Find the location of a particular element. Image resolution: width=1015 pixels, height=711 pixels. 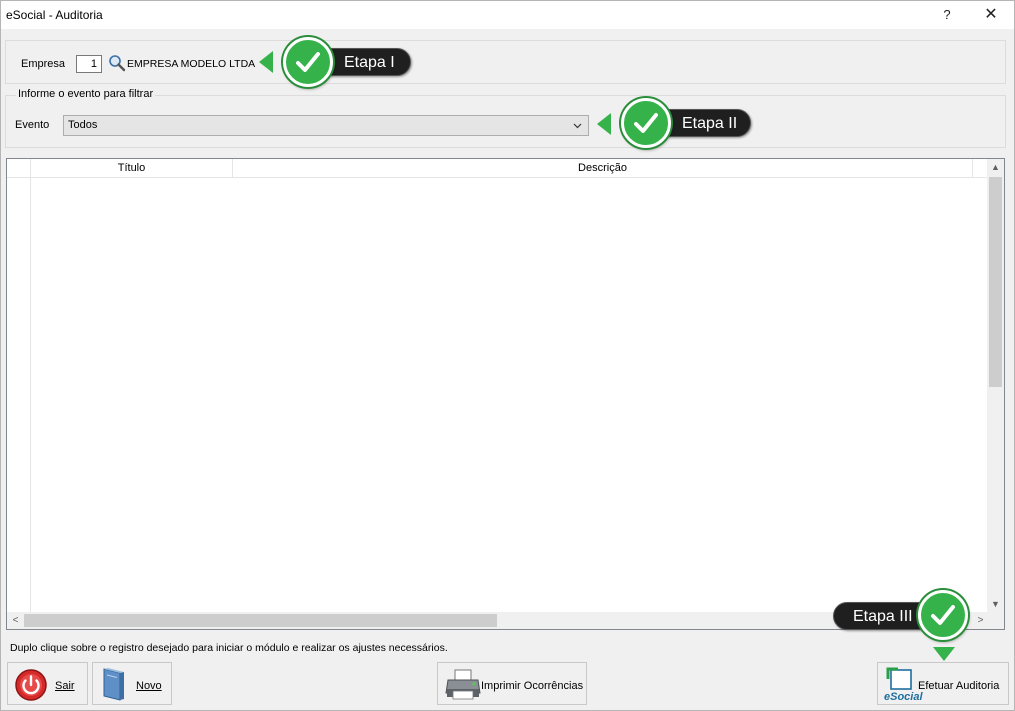

filter-legend: Informe o evento para filtrar is located at coordinates (86, 94).